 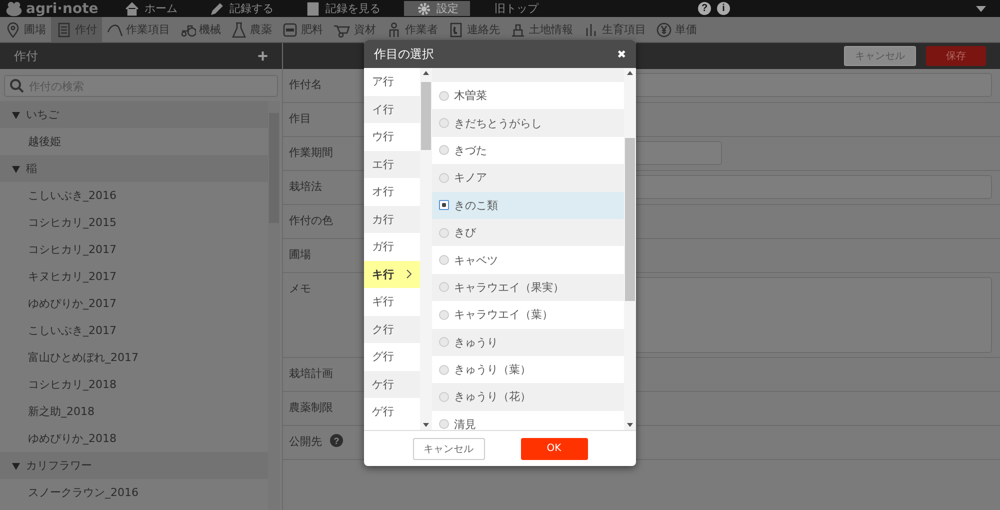 I want to click on info-icon: i, so click(x=723, y=8).